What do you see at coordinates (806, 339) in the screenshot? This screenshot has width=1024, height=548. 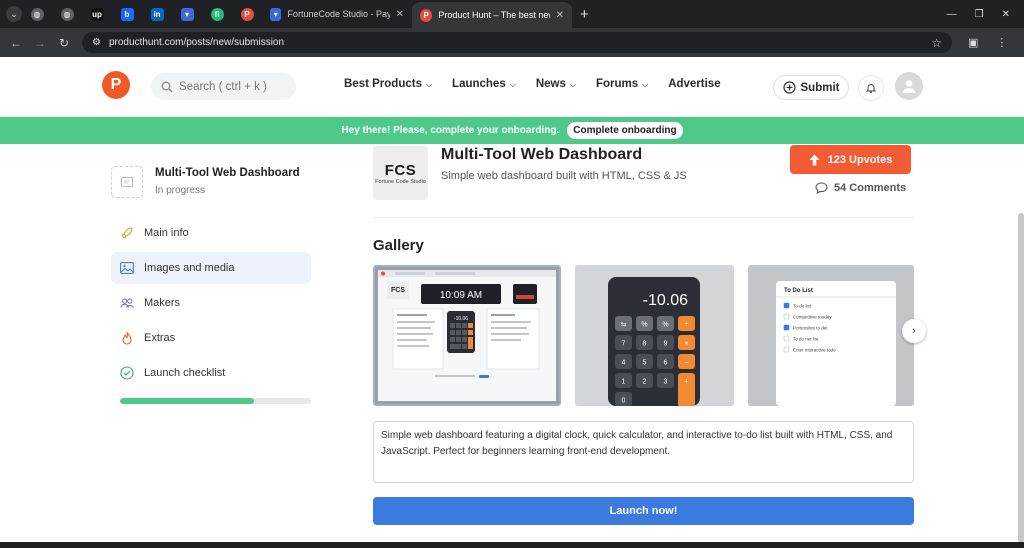 I see `todo-item-label: To do ner list` at bounding box center [806, 339].